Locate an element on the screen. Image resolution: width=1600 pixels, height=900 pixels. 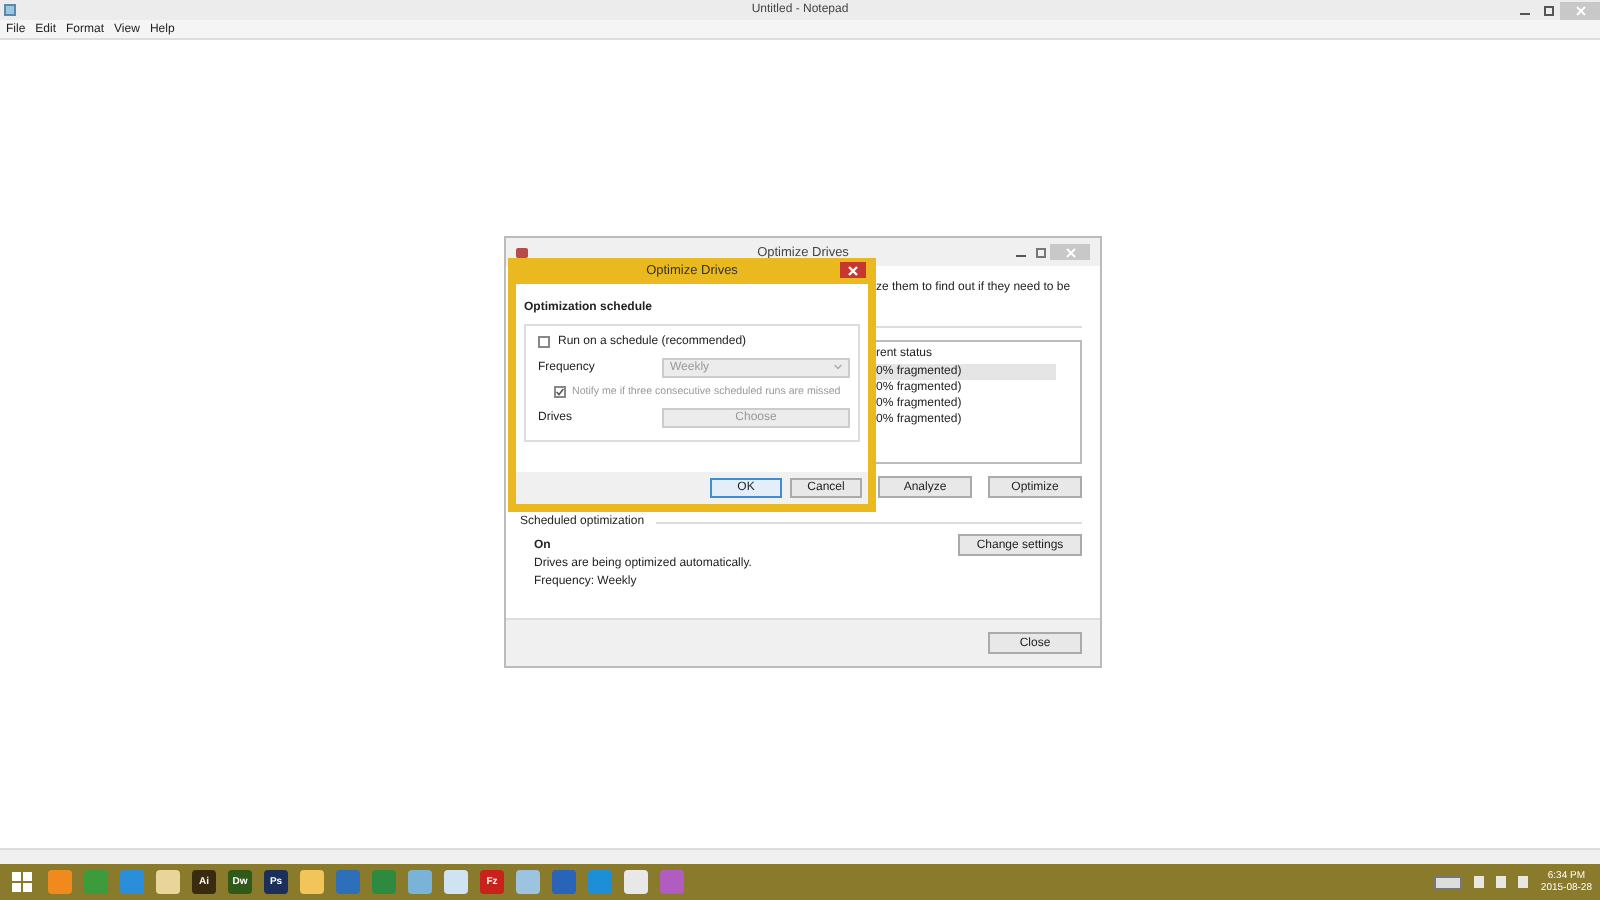
close-icon is located at coordinates (853, 270).